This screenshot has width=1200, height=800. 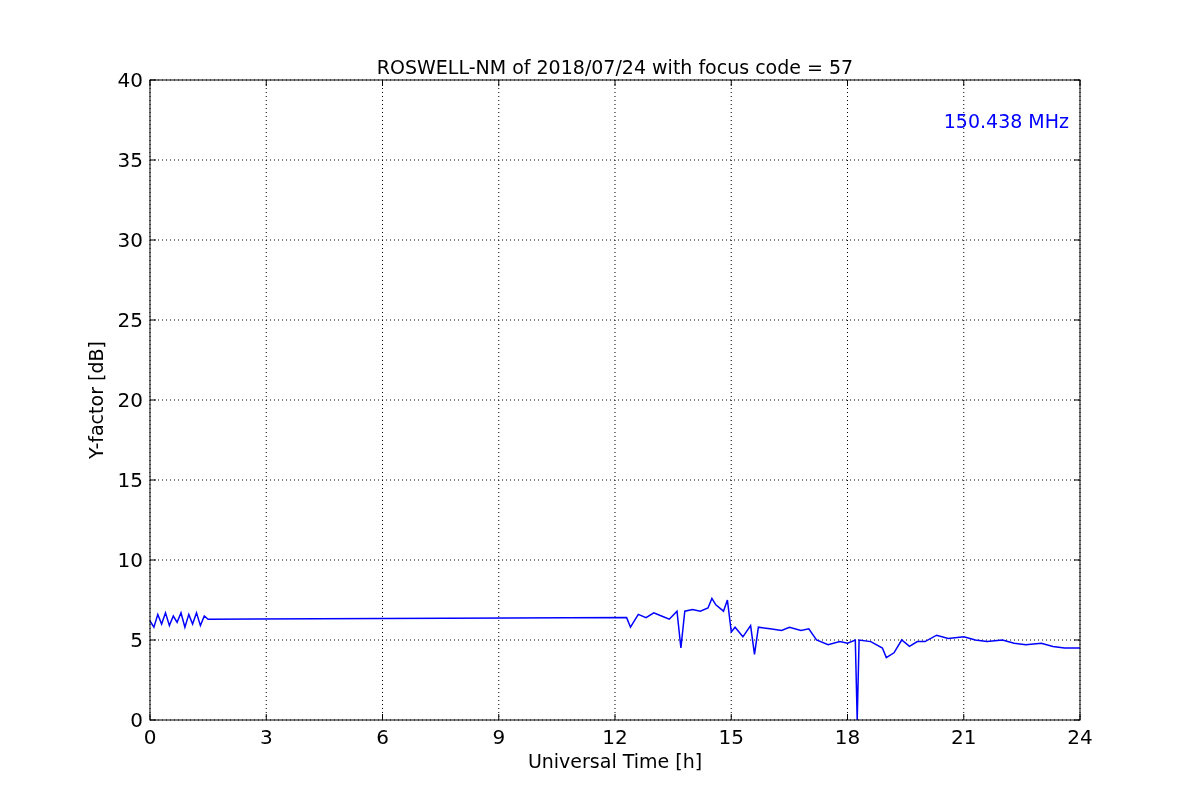 What do you see at coordinates (499, 737) in the screenshot?
I see `x-tick-label: 9` at bounding box center [499, 737].